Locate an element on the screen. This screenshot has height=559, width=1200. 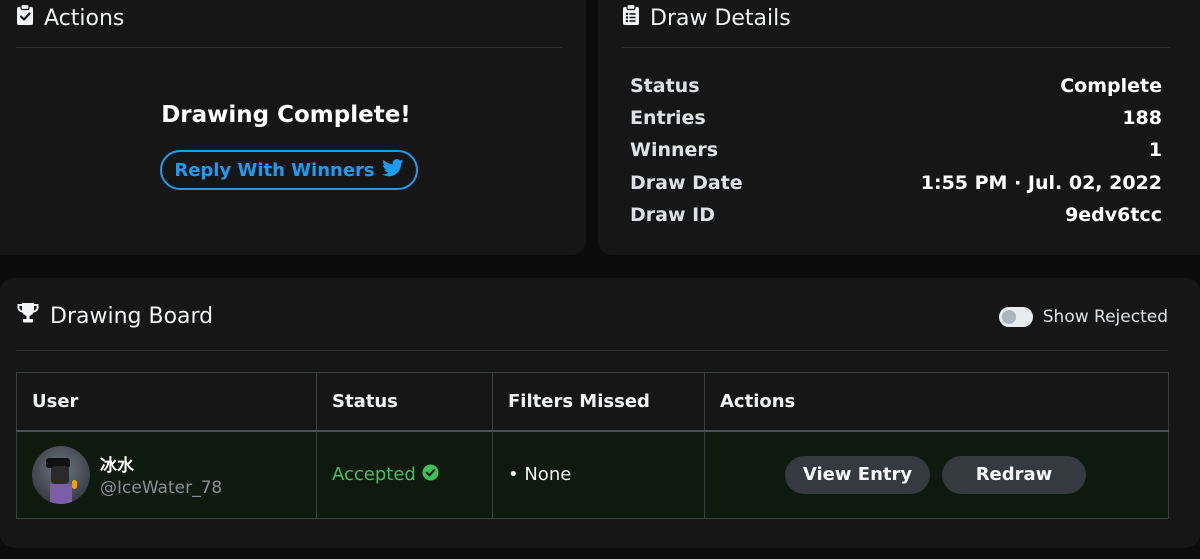
draw-details-title: Draw Details is located at coordinates (720, 18).